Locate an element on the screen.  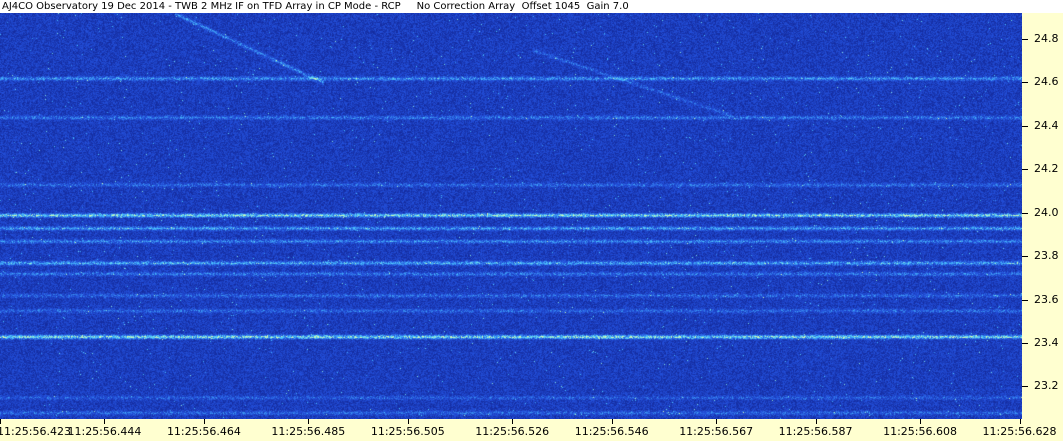
x-tick-label: 11:25:56.567 is located at coordinates (716, 431).